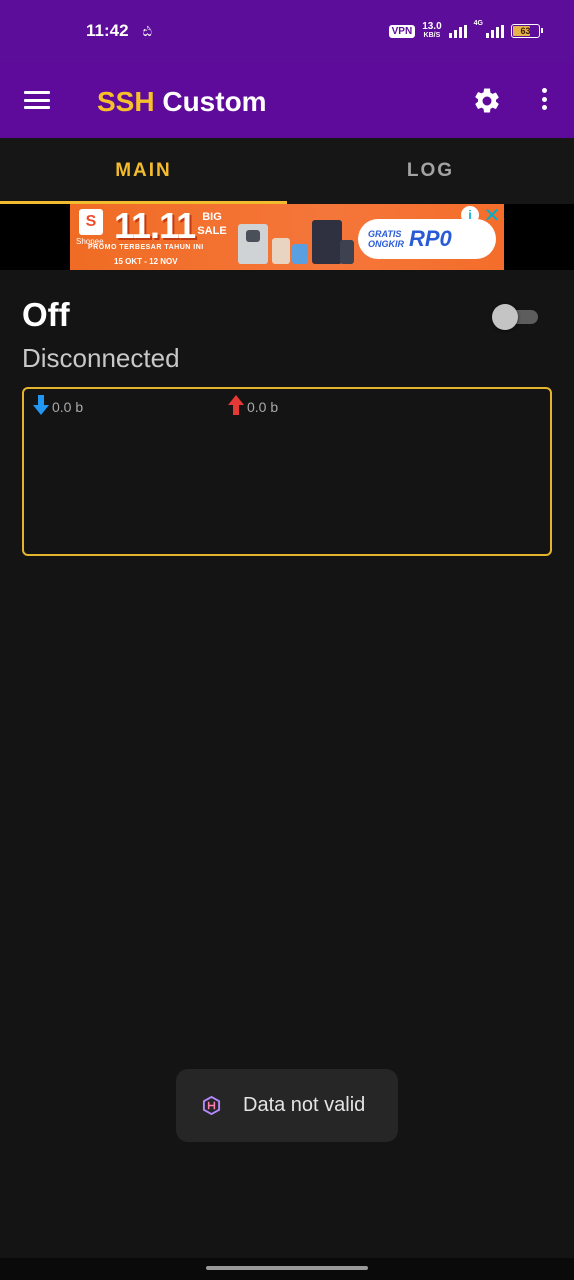  I want to click on connection-status: Disconnected, so click(101, 358).